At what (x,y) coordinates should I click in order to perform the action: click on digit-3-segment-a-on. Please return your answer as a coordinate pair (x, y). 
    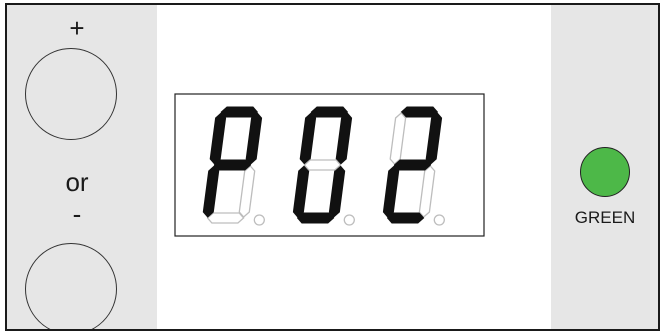
    Looking at the image, I should click on (419, 112).